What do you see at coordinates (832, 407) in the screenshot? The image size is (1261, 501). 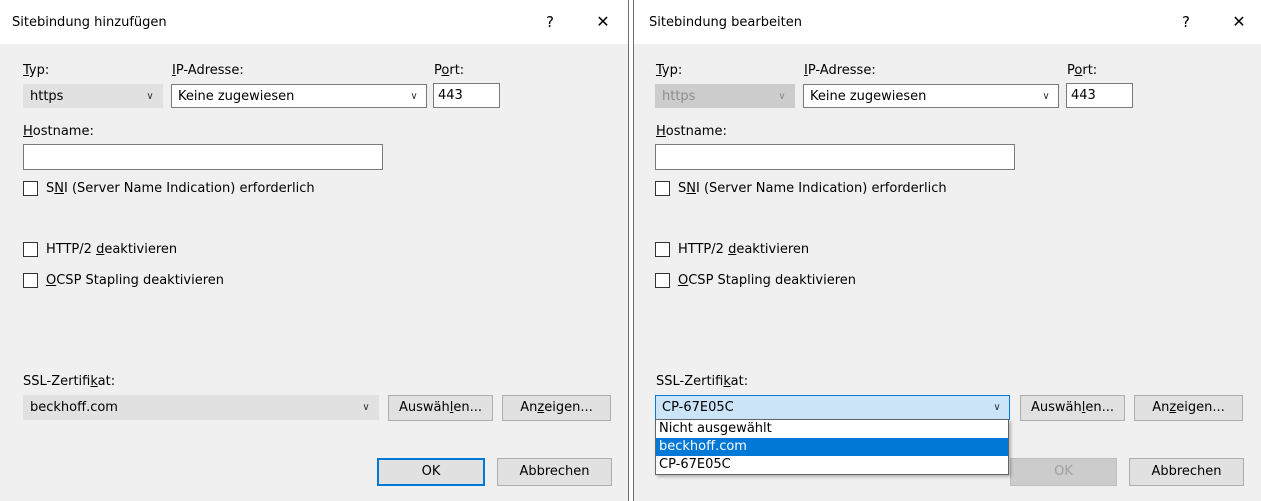 I see `ssl-certificate-combobox: CP-67E05C ∨` at bounding box center [832, 407].